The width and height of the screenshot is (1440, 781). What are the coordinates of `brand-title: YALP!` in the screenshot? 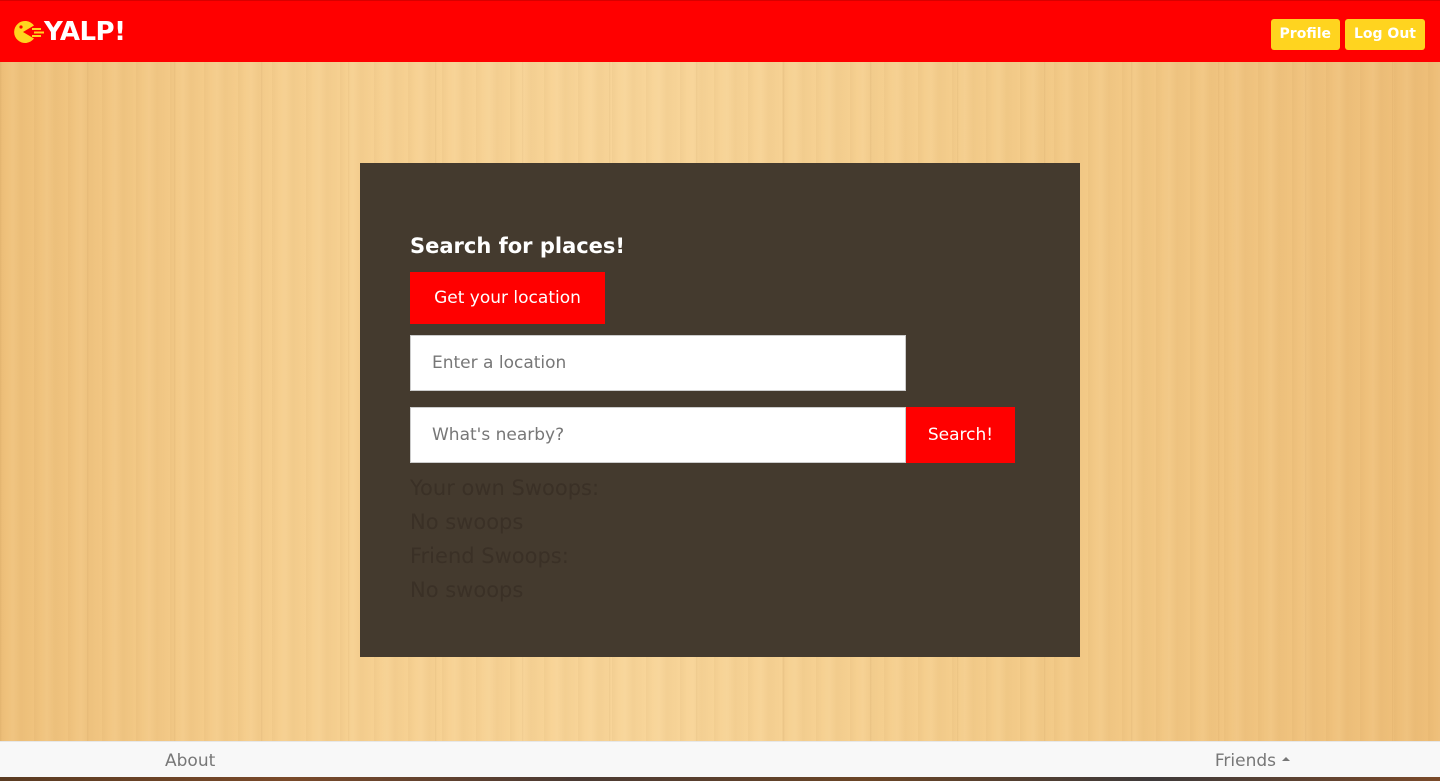 It's located at (85, 32).